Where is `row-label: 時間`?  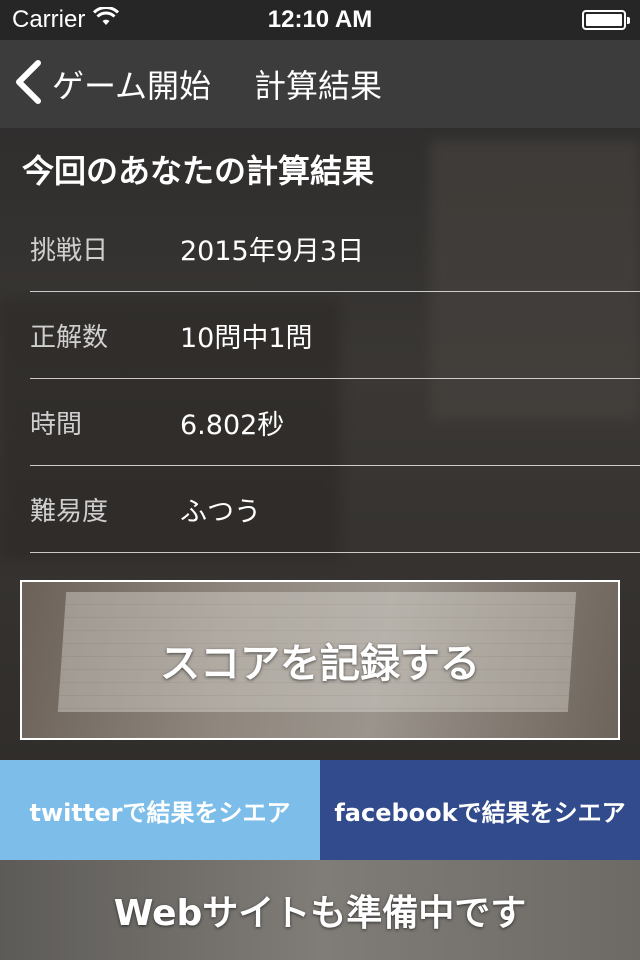 row-label: 時間 is located at coordinates (56, 424).